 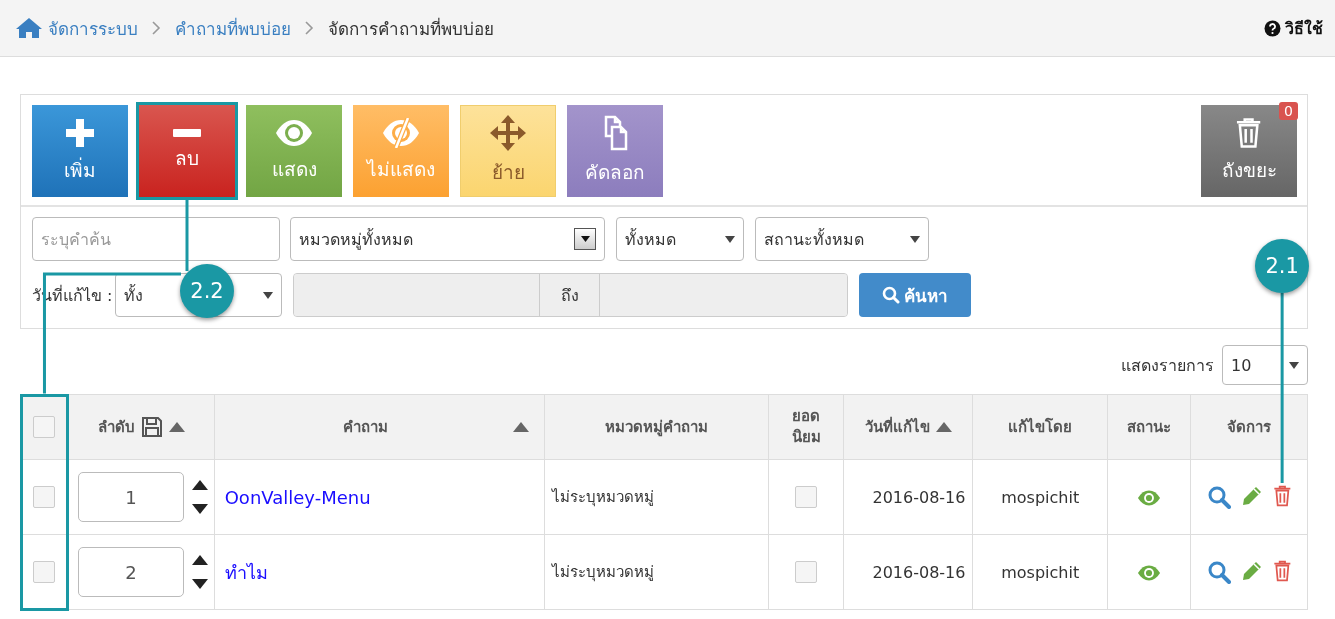 What do you see at coordinates (293, 497) in the screenshot?
I see `question-link: OonValley-Menu` at bounding box center [293, 497].